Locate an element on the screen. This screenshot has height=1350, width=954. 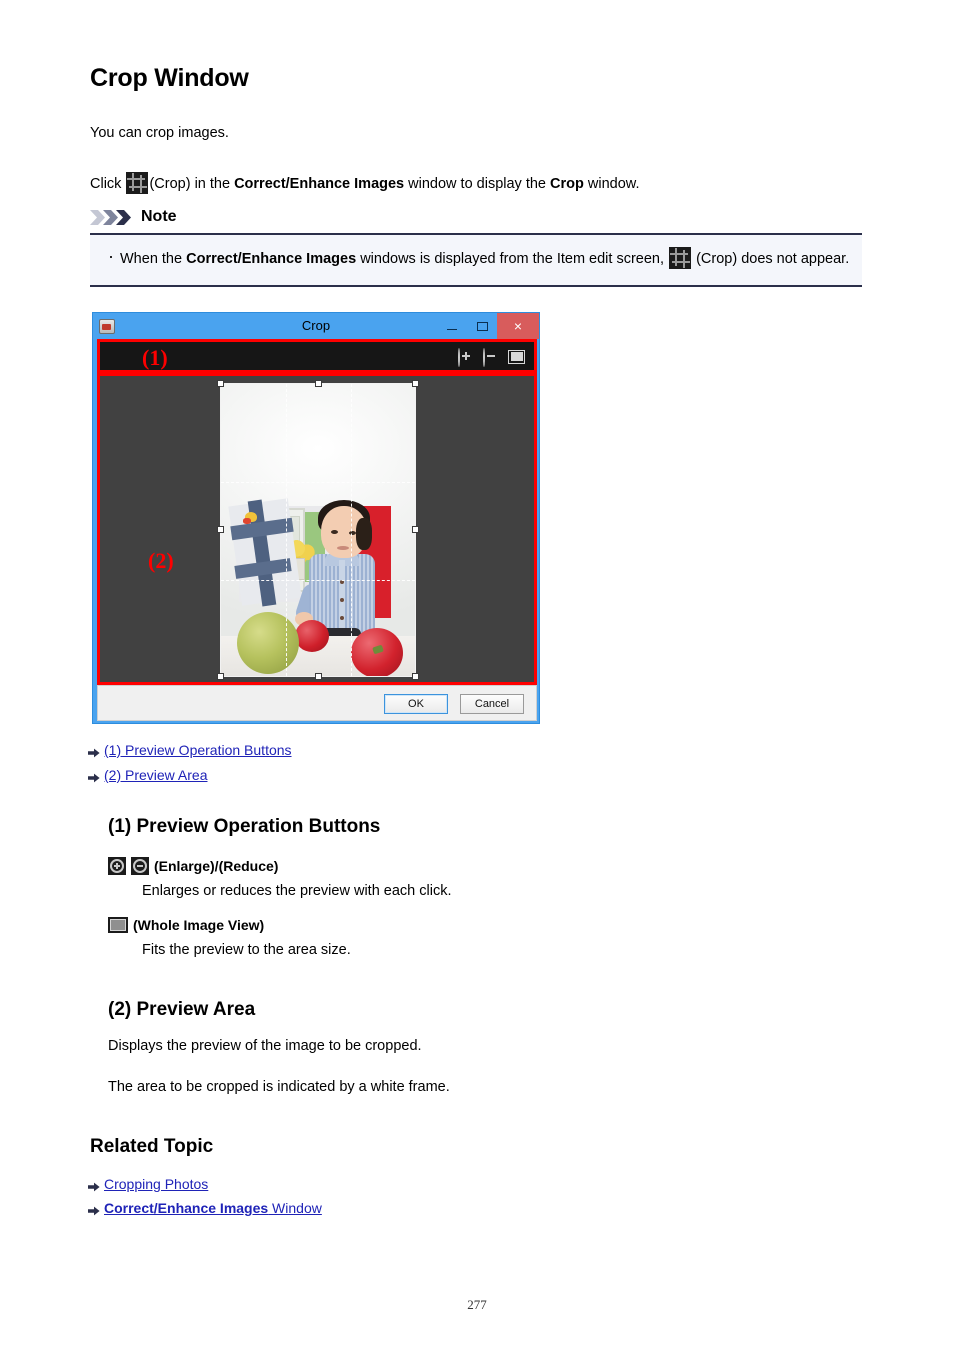
click-suffix: window. is located at coordinates (613, 184).